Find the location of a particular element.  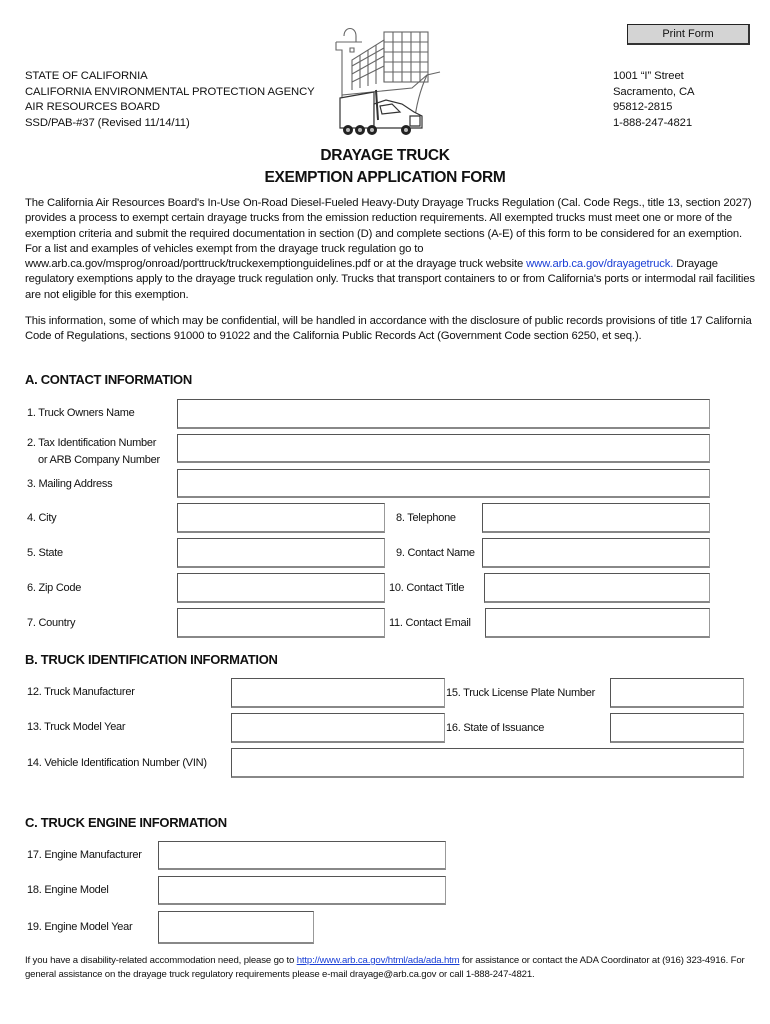

city-input is located at coordinates (281, 518).